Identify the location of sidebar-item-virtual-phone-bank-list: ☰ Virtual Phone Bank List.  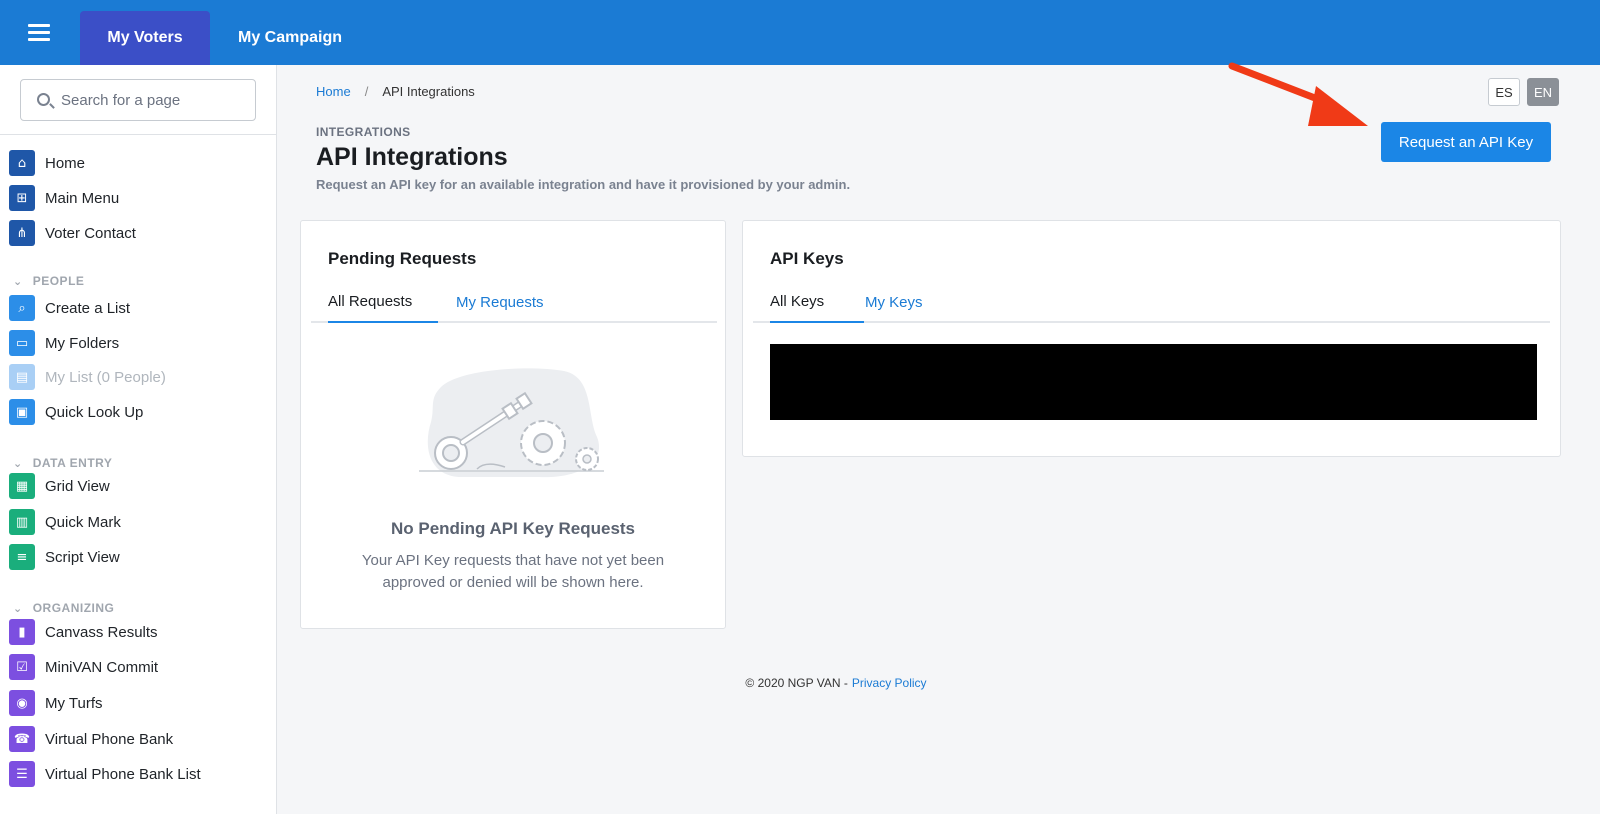
(105, 774).